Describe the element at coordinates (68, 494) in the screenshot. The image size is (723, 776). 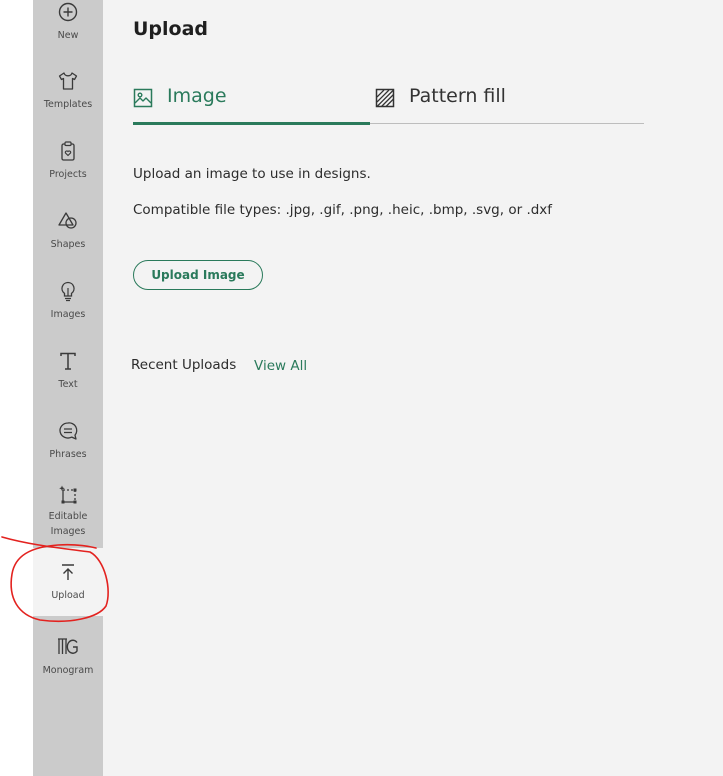
I see `editable-image-icon` at that location.